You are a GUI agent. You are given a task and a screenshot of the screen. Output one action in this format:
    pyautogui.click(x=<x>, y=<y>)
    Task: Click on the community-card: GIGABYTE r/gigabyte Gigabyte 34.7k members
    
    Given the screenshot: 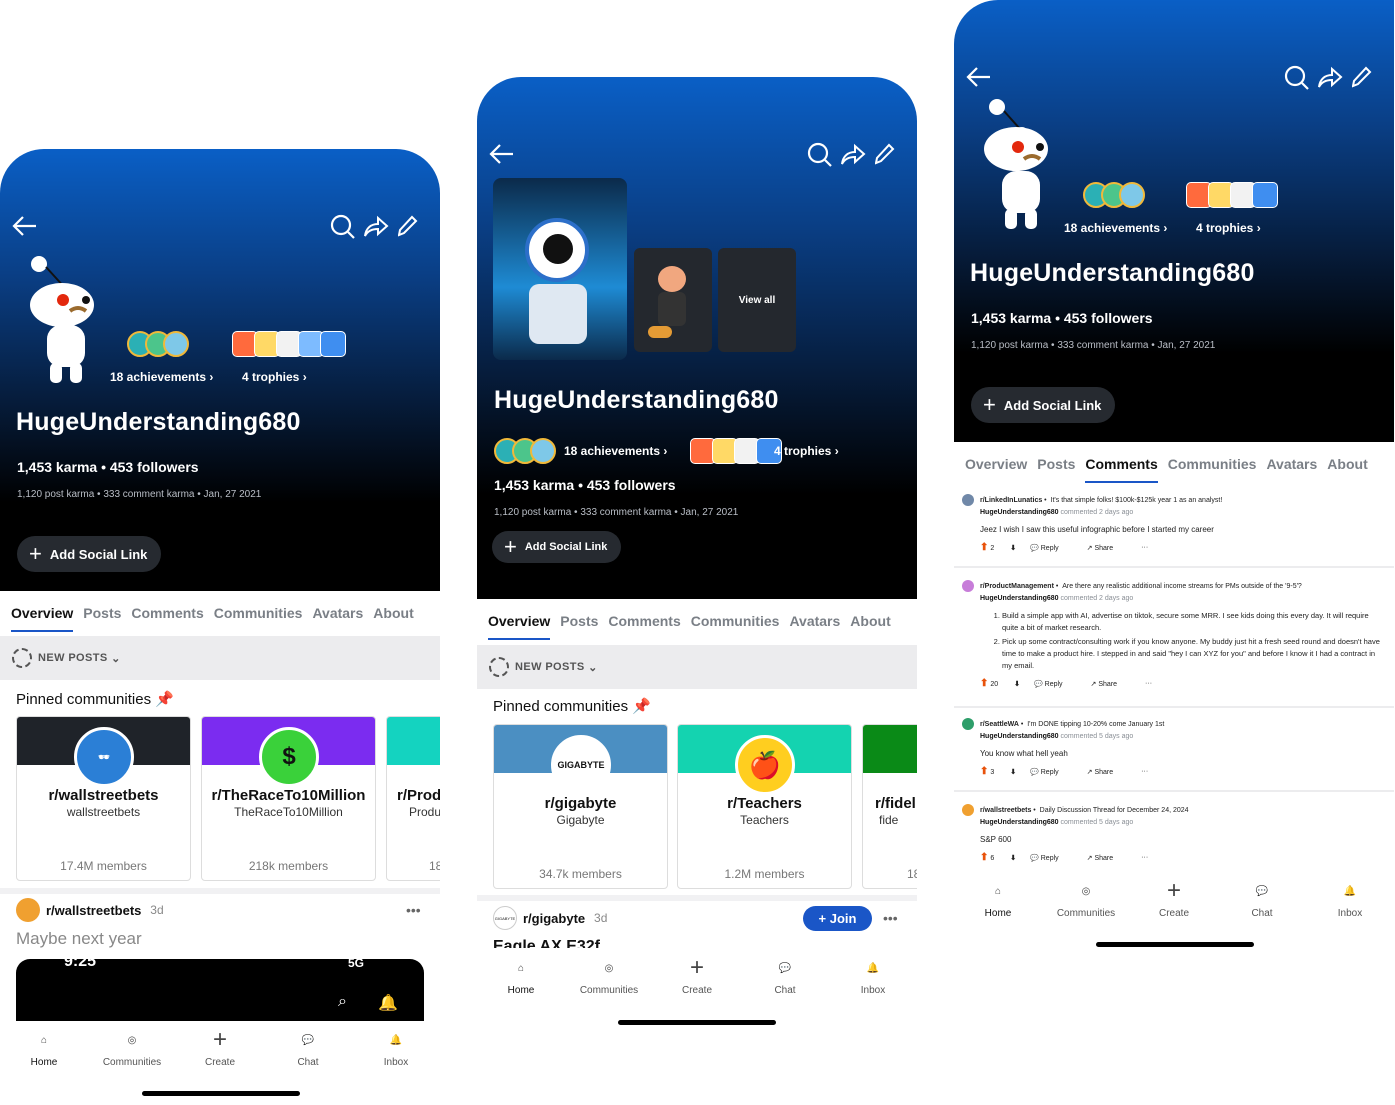 What is the action you would take?
    pyautogui.click(x=580, y=806)
    